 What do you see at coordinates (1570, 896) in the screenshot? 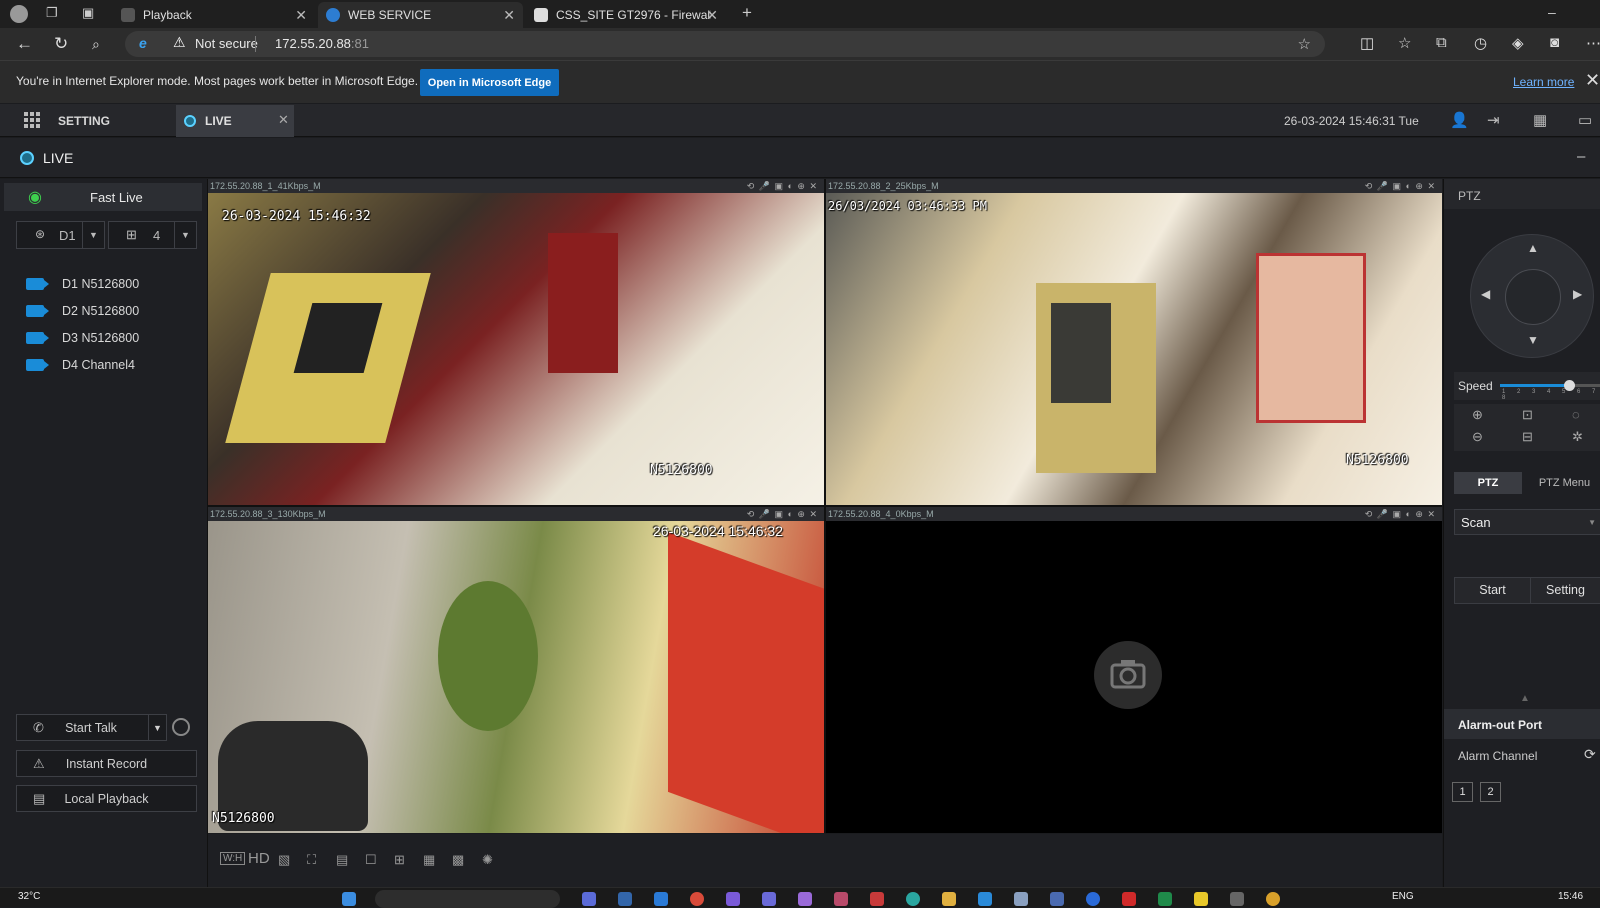
I see `taskbar-clock: 15:46` at bounding box center [1570, 896].